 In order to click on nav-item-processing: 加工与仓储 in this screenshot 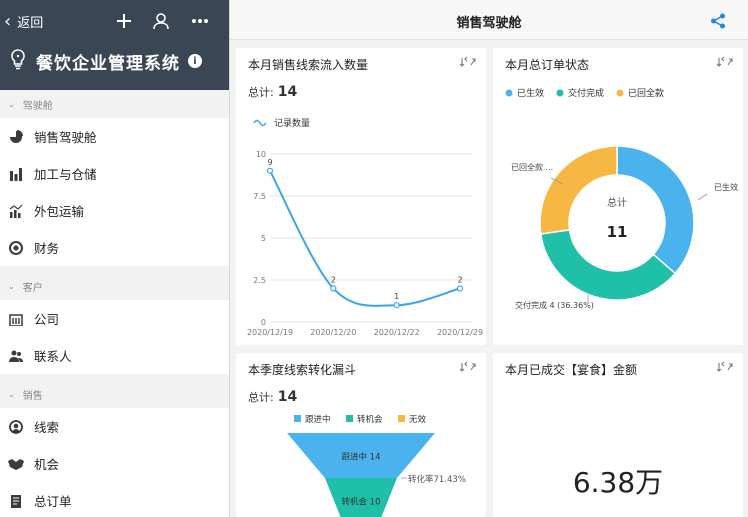, I will do `click(114, 173)`.